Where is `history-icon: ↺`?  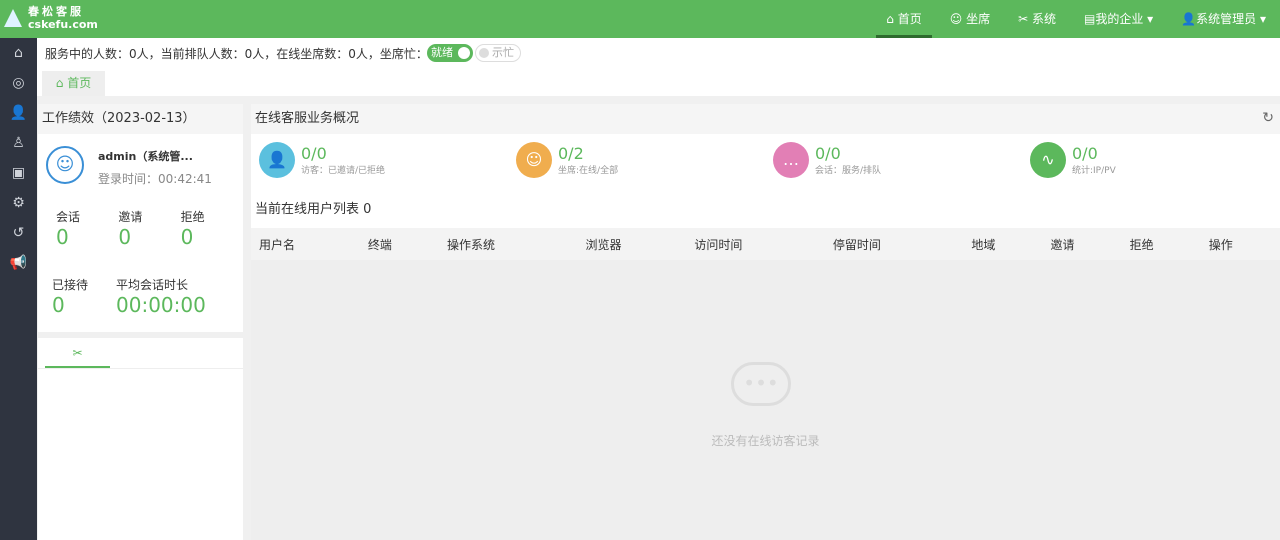 history-icon: ↺ is located at coordinates (18, 233).